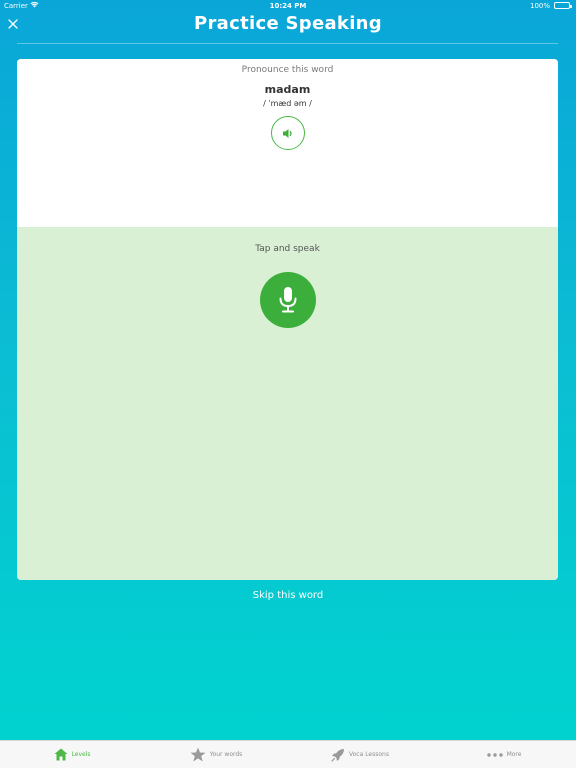 Image resolution: width=576 pixels, height=768 pixels. What do you see at coordinates (287, 249) in the screenshot?
I see `tap-and-speak-label: Tap and speak` at bounding box center [287, 249].